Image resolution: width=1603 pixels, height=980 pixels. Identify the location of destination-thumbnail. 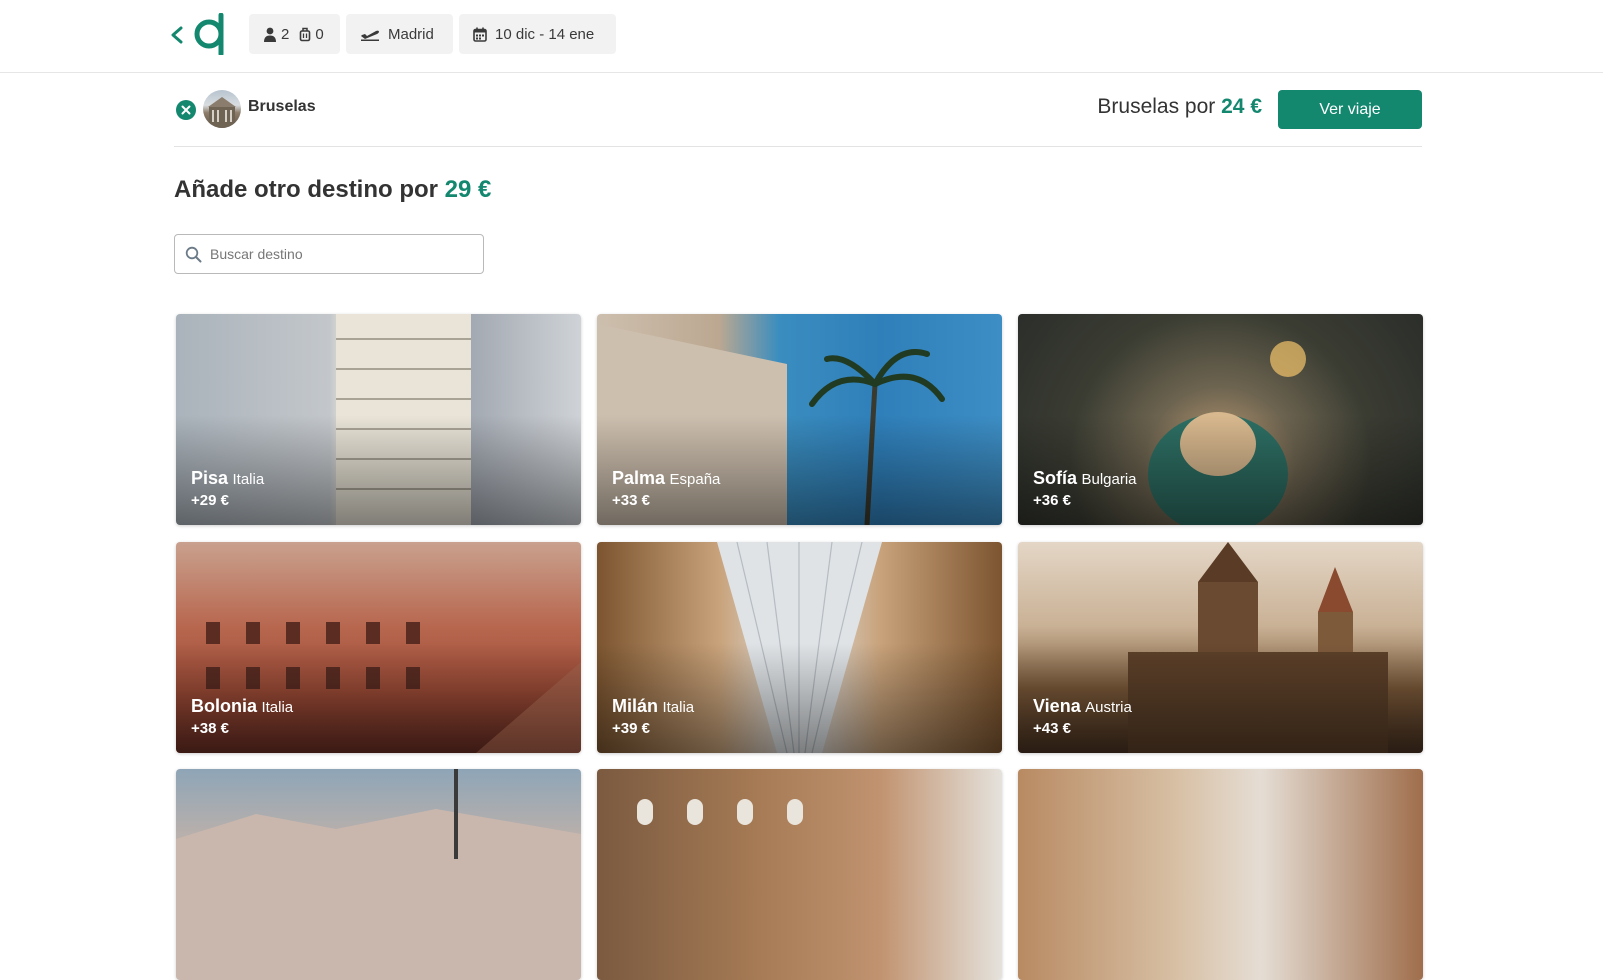
(222, 109).